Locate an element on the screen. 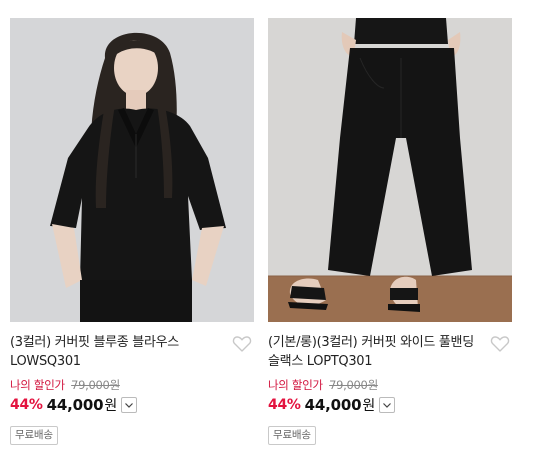  product-name-row: (3컬러) 커버핏 블루종 블라우스 LOWSQ301 is located at coordinates (132, 352).